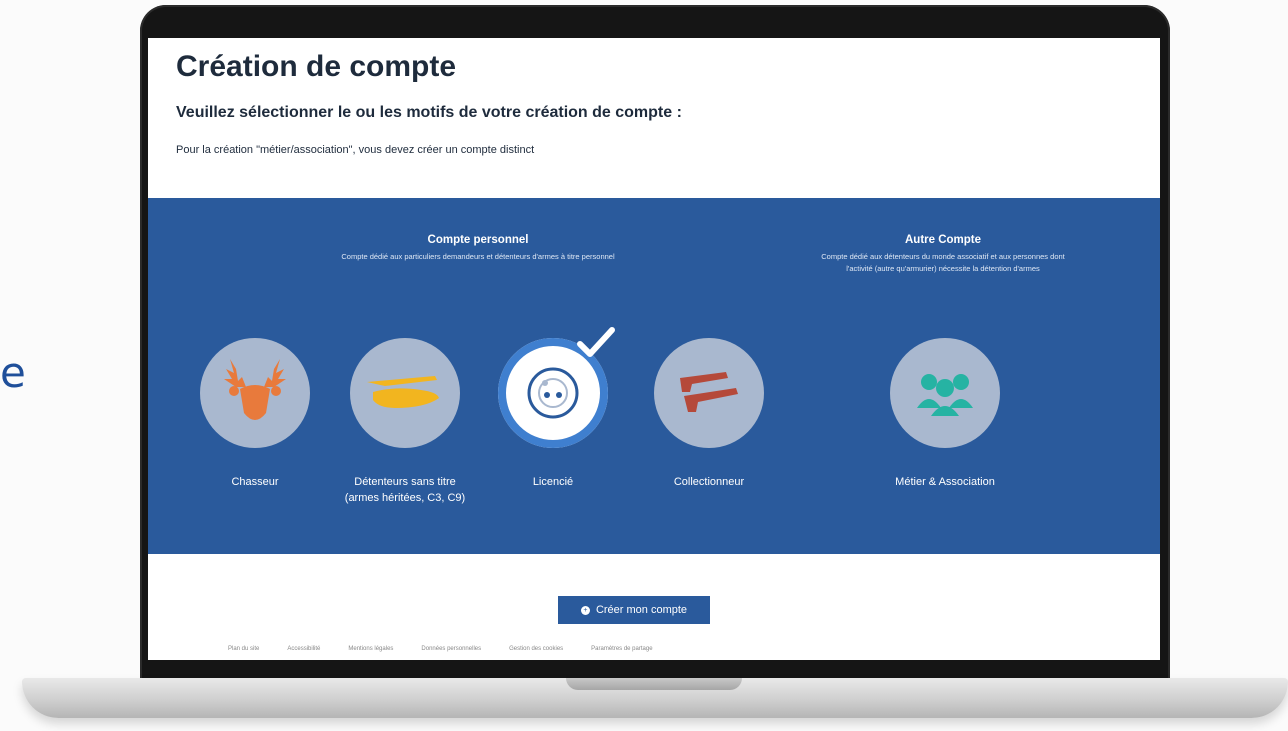 The image size is (1288, 731). I want to click on option-metier-association: Métier & Association, so click(945, 414).